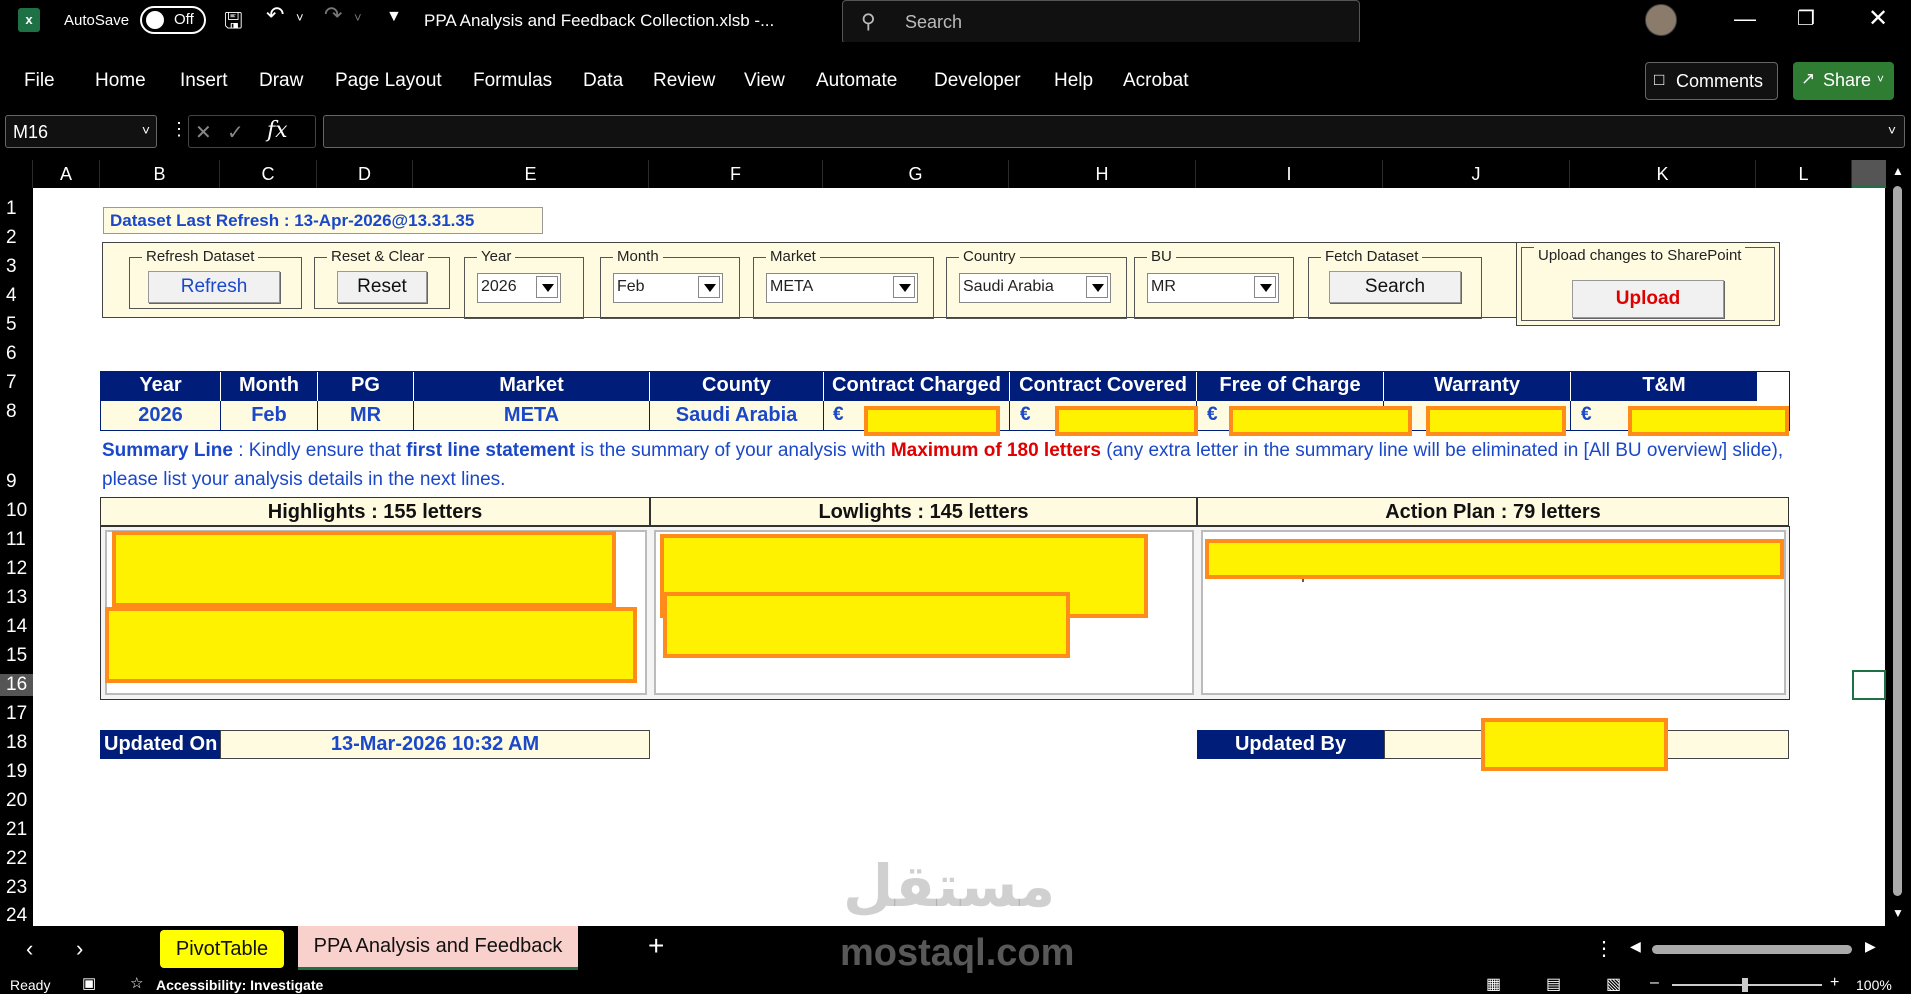 Image resolution: width=1911 pixels, height=994 pixels. What do you see at coordinates (16, 859) in the screenshot?
I see `row-header: 22` at bounding box center [16, 859].